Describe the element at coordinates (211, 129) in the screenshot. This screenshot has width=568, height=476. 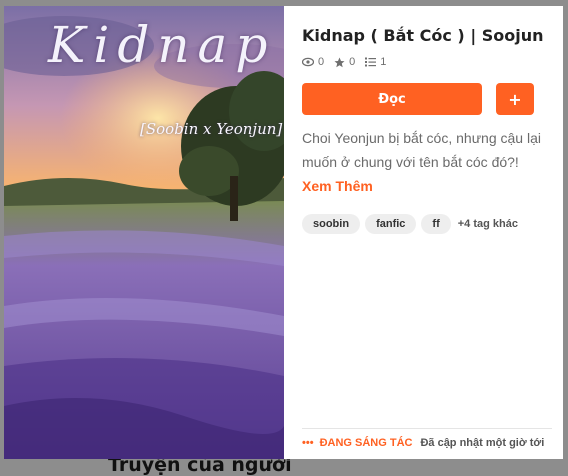
I see `cover-subtitle-text: [Soobin x Yeonjun]` at that location.